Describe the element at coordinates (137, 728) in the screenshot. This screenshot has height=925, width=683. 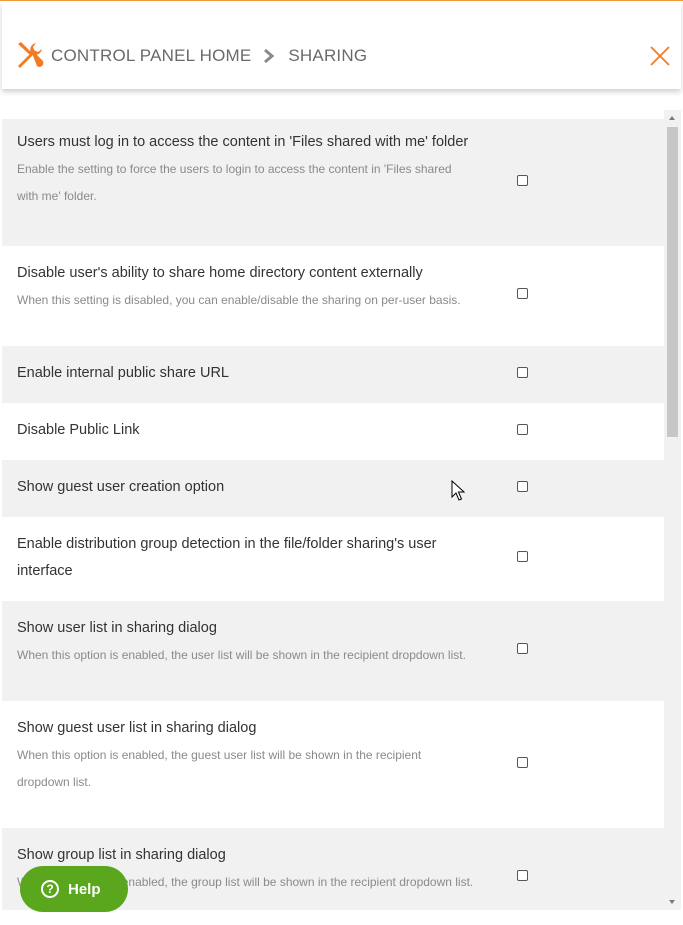
I see `setting-title: Show guest user list in sharing dialog` at that location.